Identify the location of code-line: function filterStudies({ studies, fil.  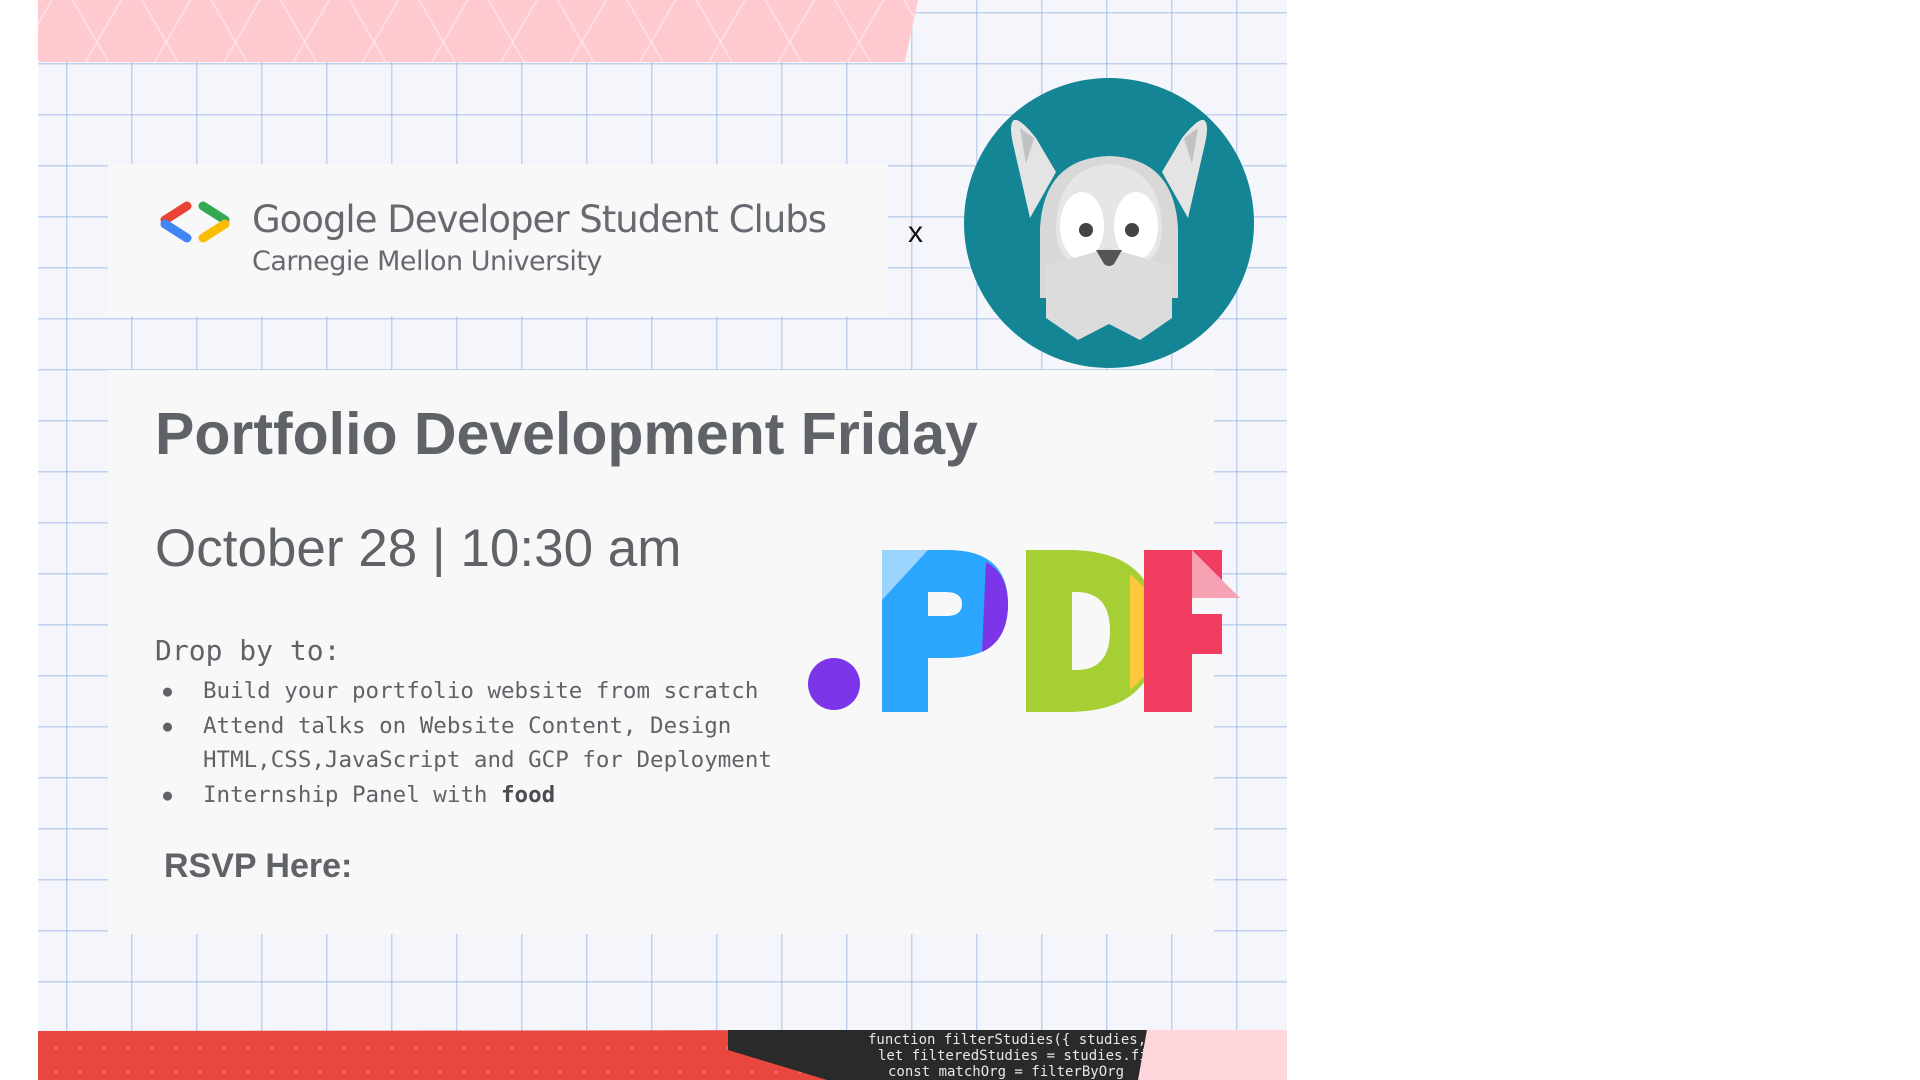
(1023, 1040).